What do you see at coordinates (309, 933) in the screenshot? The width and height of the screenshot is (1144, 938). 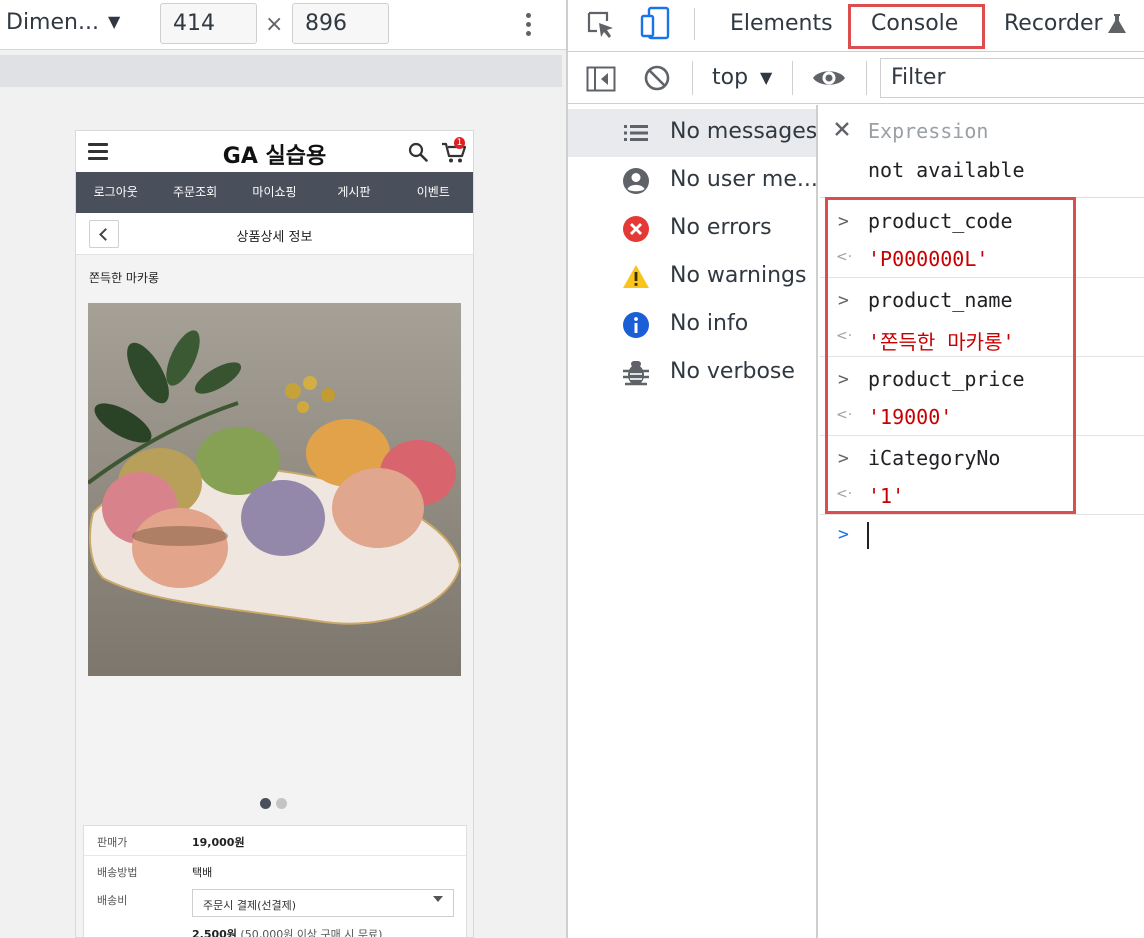 I see `shipping-fee-condition: (50,000원 이상 구매 시 무료)` at bounding box center [309, 933].